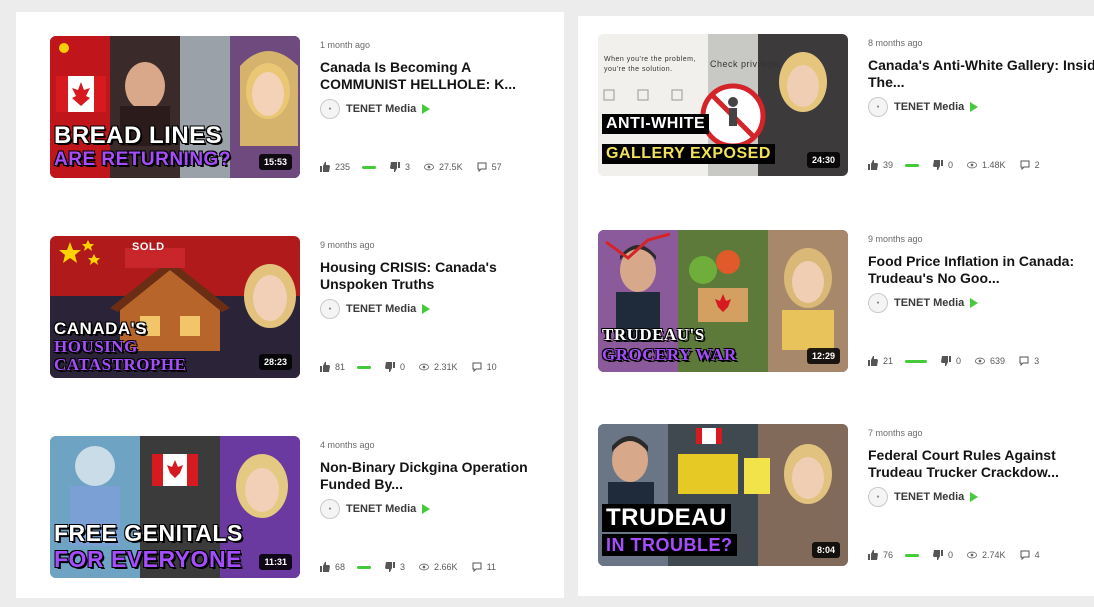  Describe the element at coordinates (669, 354) in the screenshot. I see `thumbnail-headline-2: GROCERY WAR` at that location.